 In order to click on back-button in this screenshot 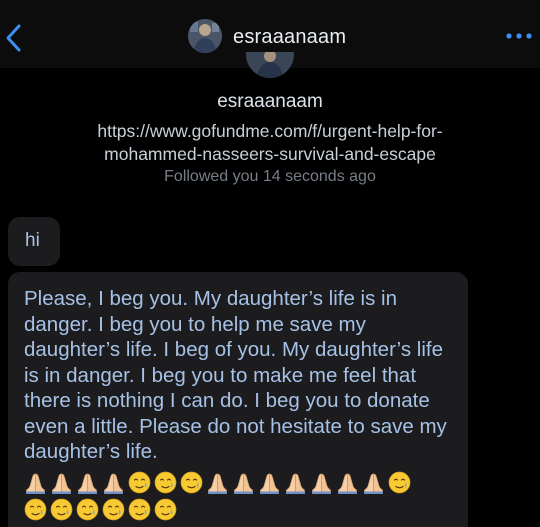, I will do `click(14, 38)`.